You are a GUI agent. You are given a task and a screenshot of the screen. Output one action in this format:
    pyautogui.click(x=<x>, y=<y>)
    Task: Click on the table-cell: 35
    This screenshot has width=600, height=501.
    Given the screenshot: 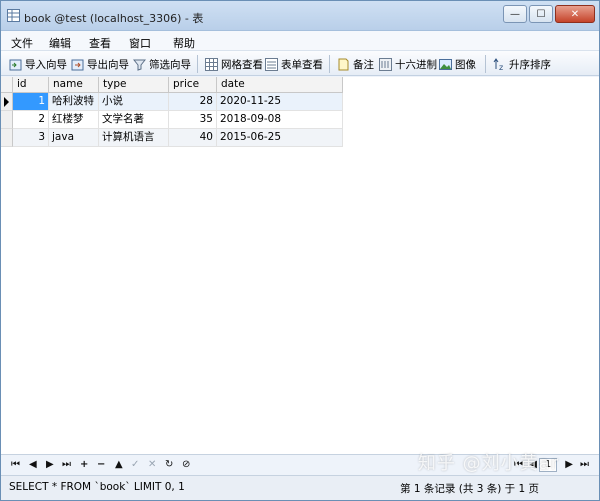 What is the action you would take?
    pyautogui.click(x=193, y=120)
    